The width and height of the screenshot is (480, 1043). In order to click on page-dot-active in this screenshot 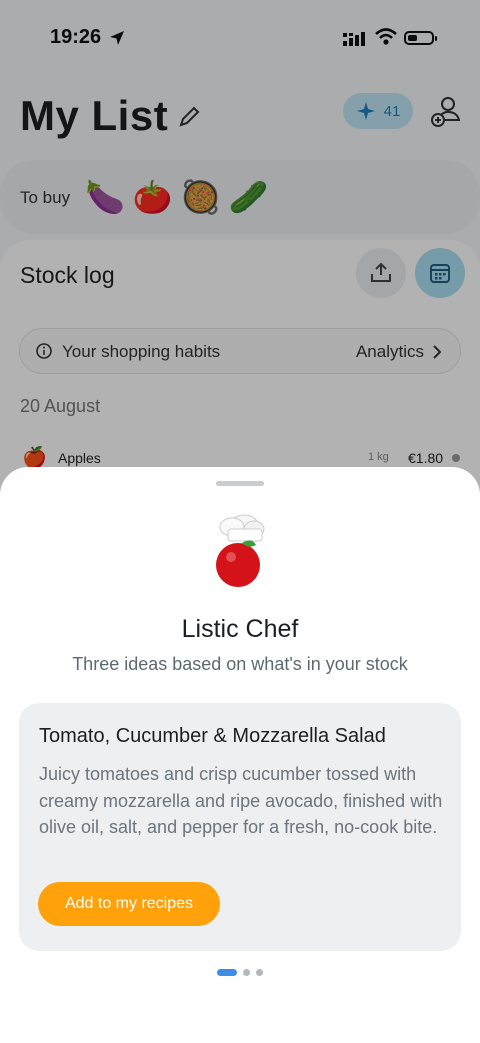, I will do `click(227, 972)`.